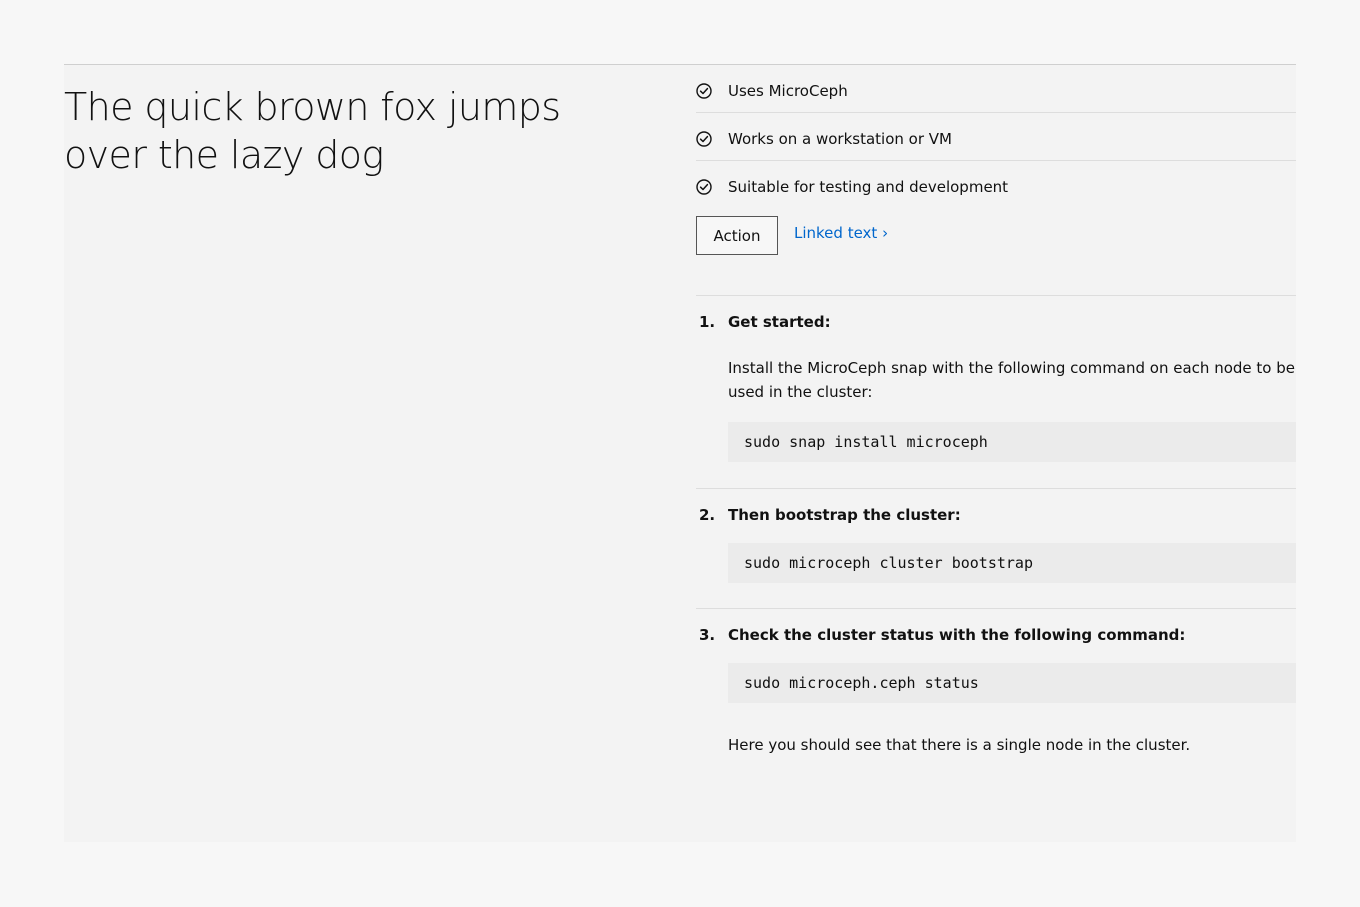  What do you see at coordinates (1012, 683) in the screenshot?
I see `code-snippet: sudo microceph.ceph status` at bounding box center [1012, 683].